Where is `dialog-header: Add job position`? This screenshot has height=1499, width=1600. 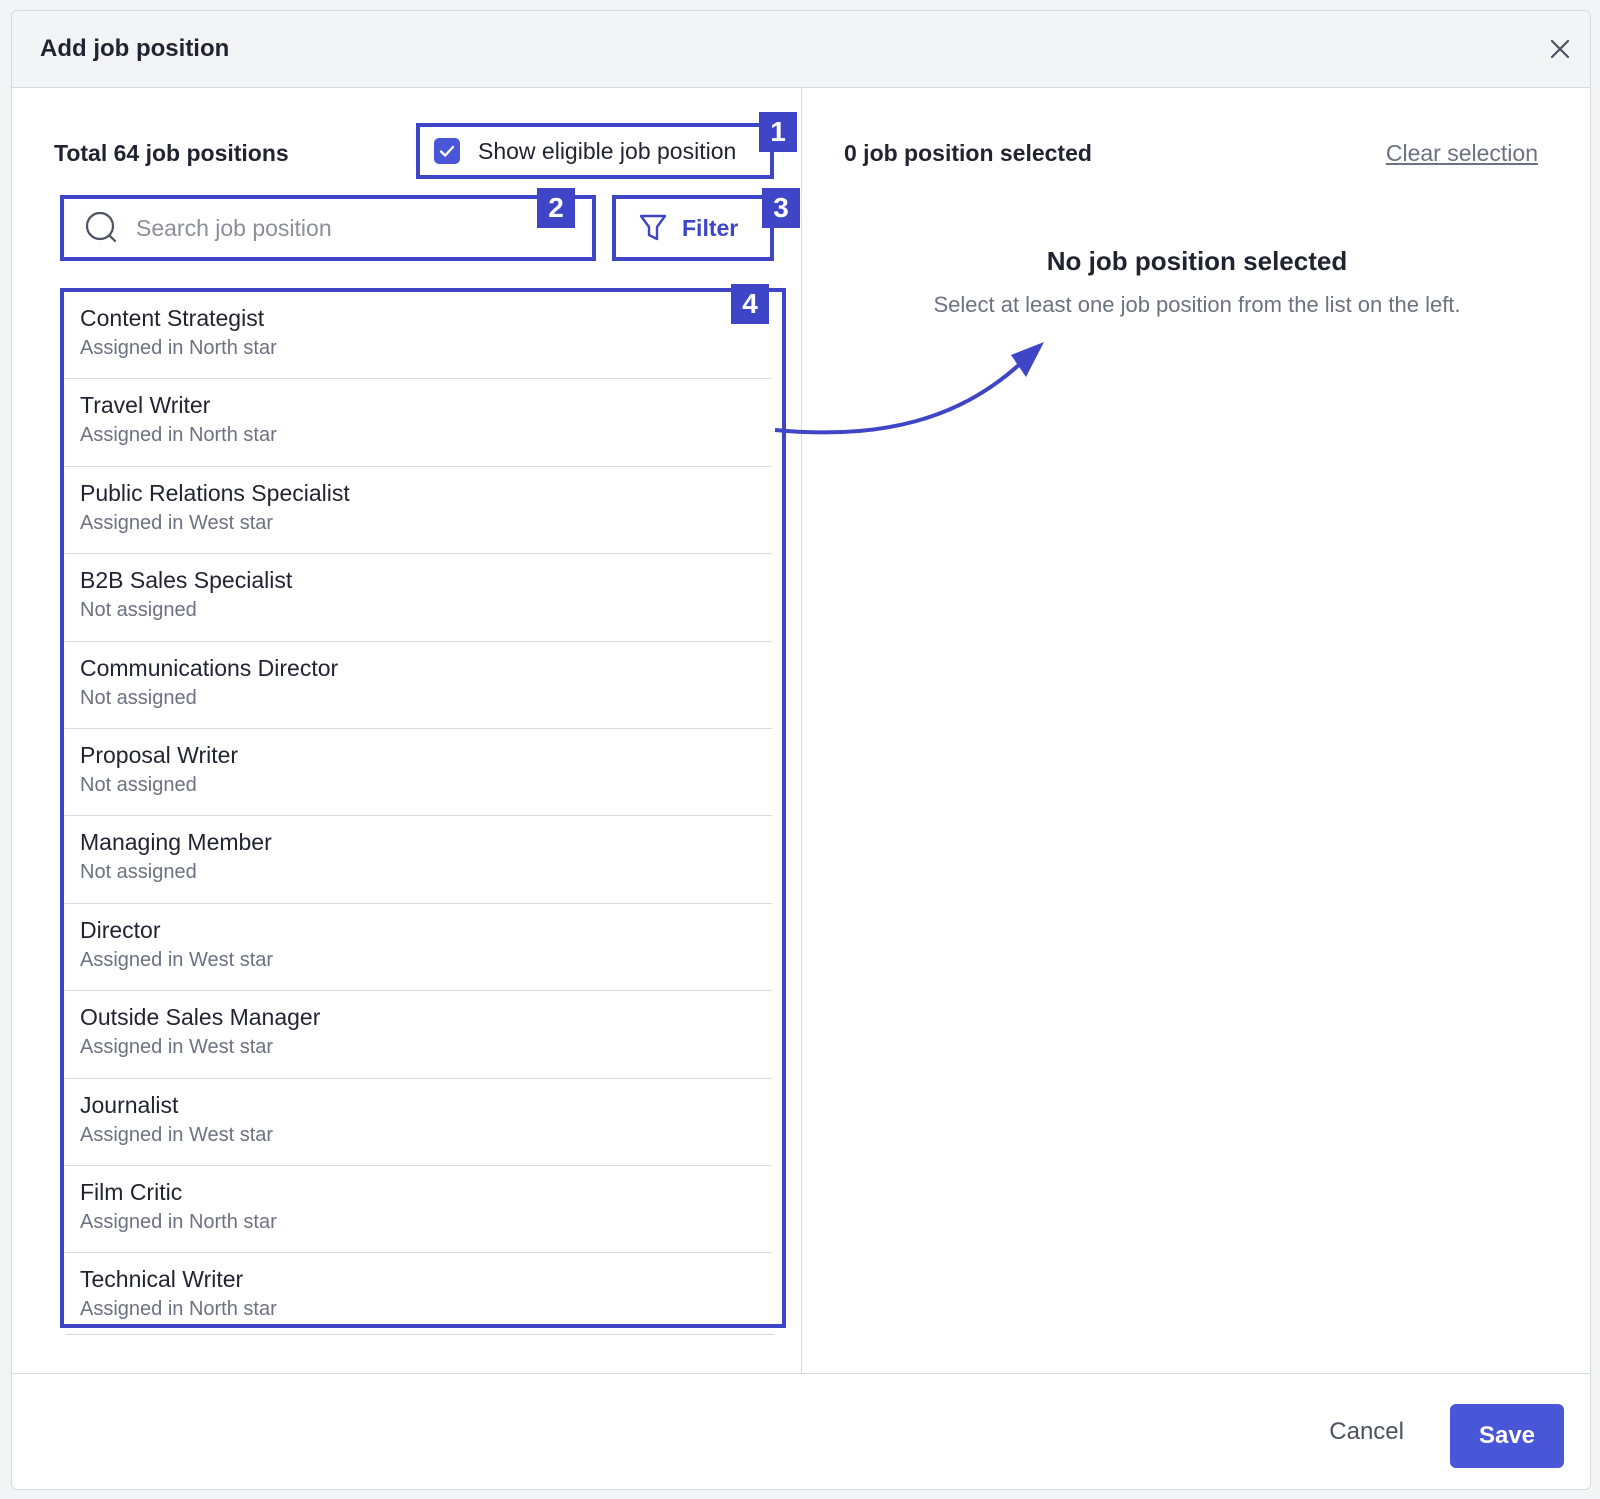
dialog-header: Add job position is located at coordinates (801, 49).